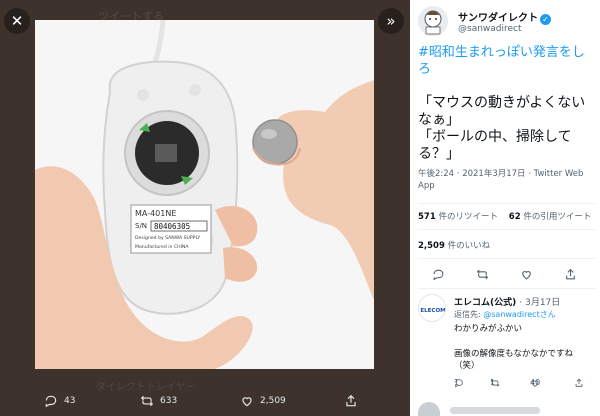 The width and height of the screenshot is (600, 416). I want to click on author-handle: @sanwadirect, so click(490, 29).